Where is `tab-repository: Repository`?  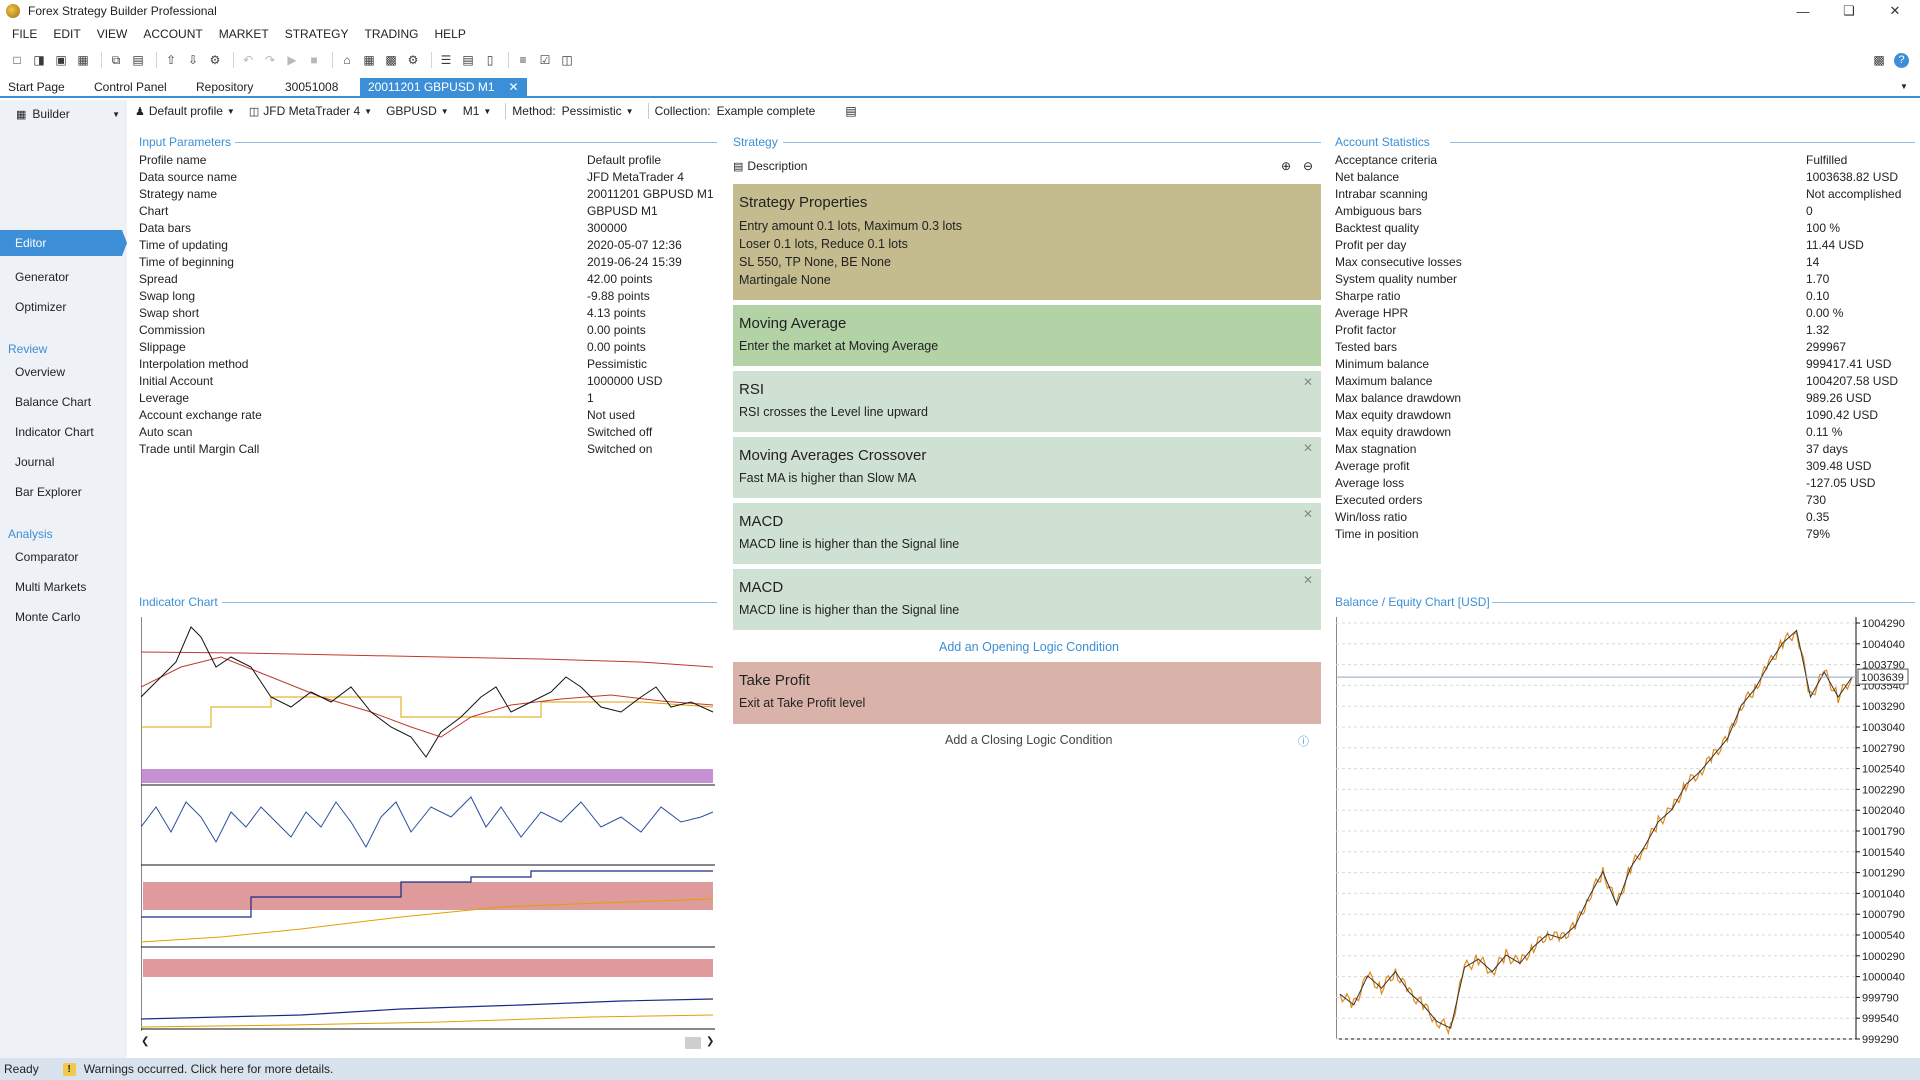
tab-repository: Repository is located at coordinates (224, 87).